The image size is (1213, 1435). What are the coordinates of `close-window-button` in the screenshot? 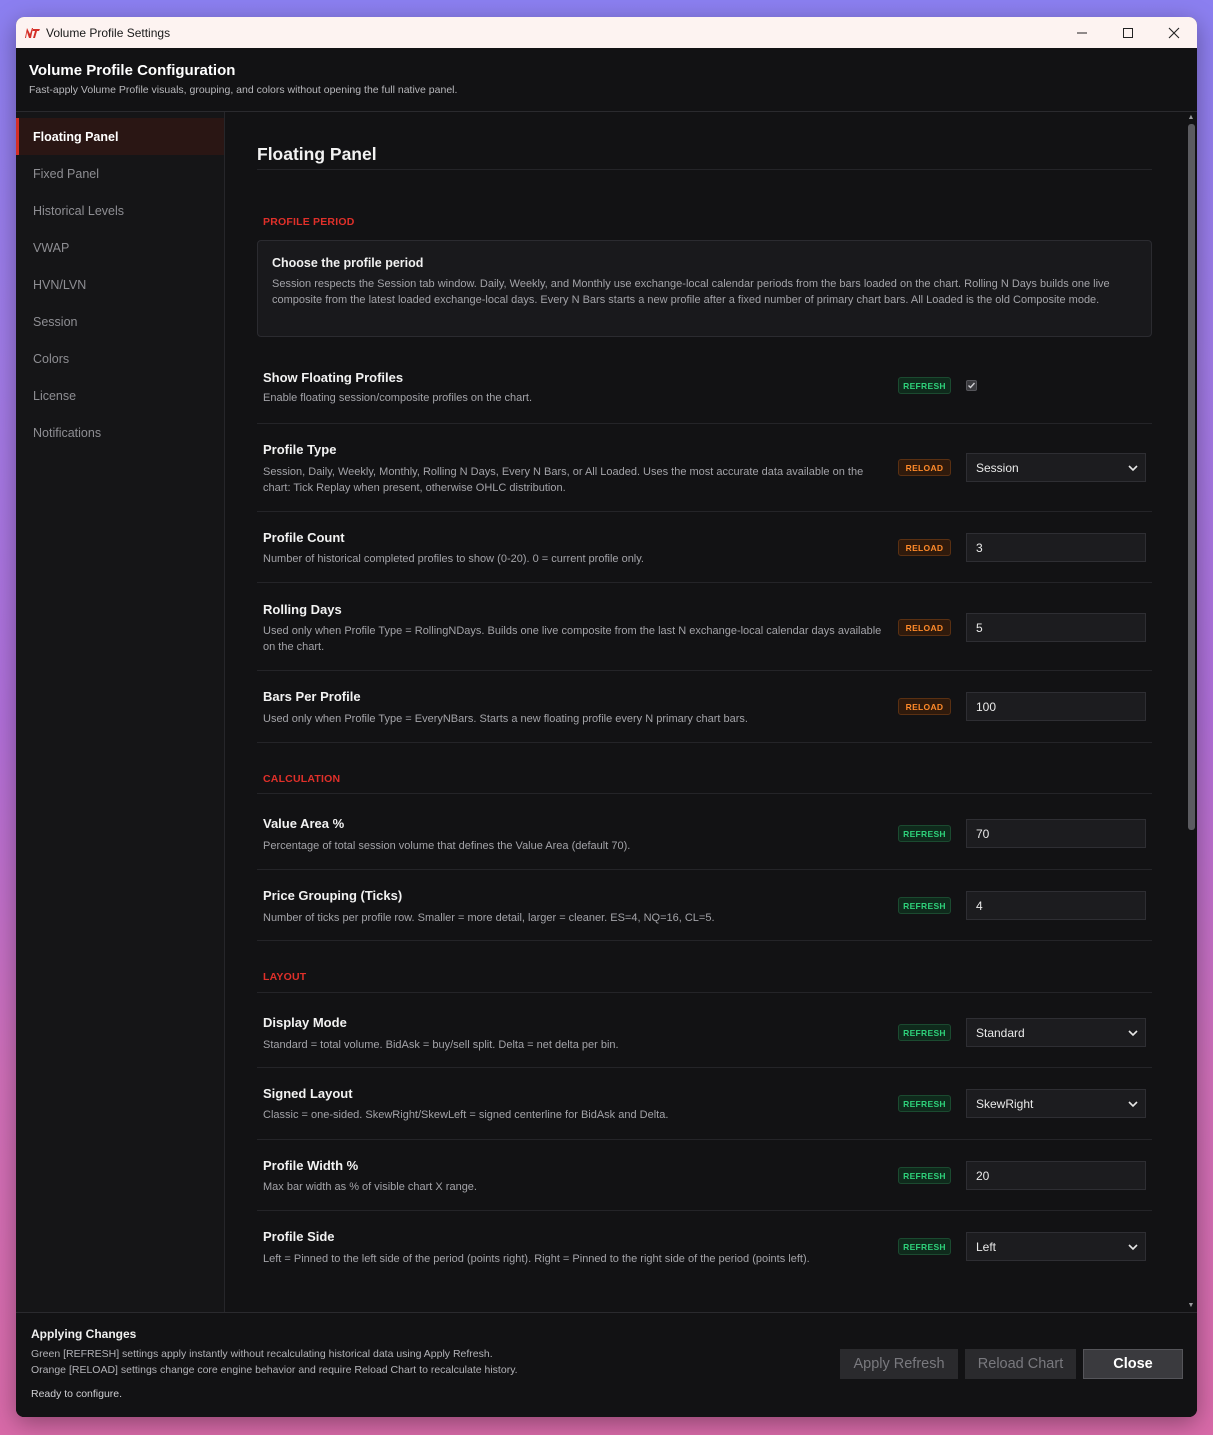 It's located at (1174, 32).